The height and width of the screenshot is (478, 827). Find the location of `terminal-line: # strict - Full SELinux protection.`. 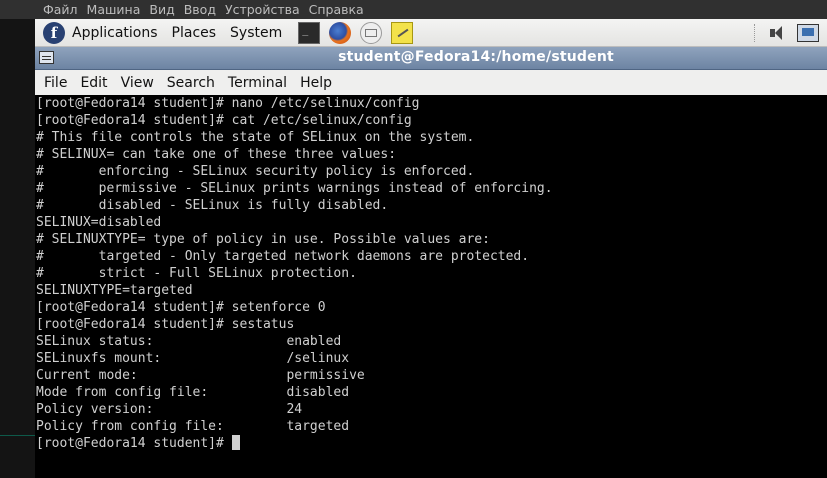

terminal-line: # strict - Full SELinux protection. is located at coordinates (196, 273).